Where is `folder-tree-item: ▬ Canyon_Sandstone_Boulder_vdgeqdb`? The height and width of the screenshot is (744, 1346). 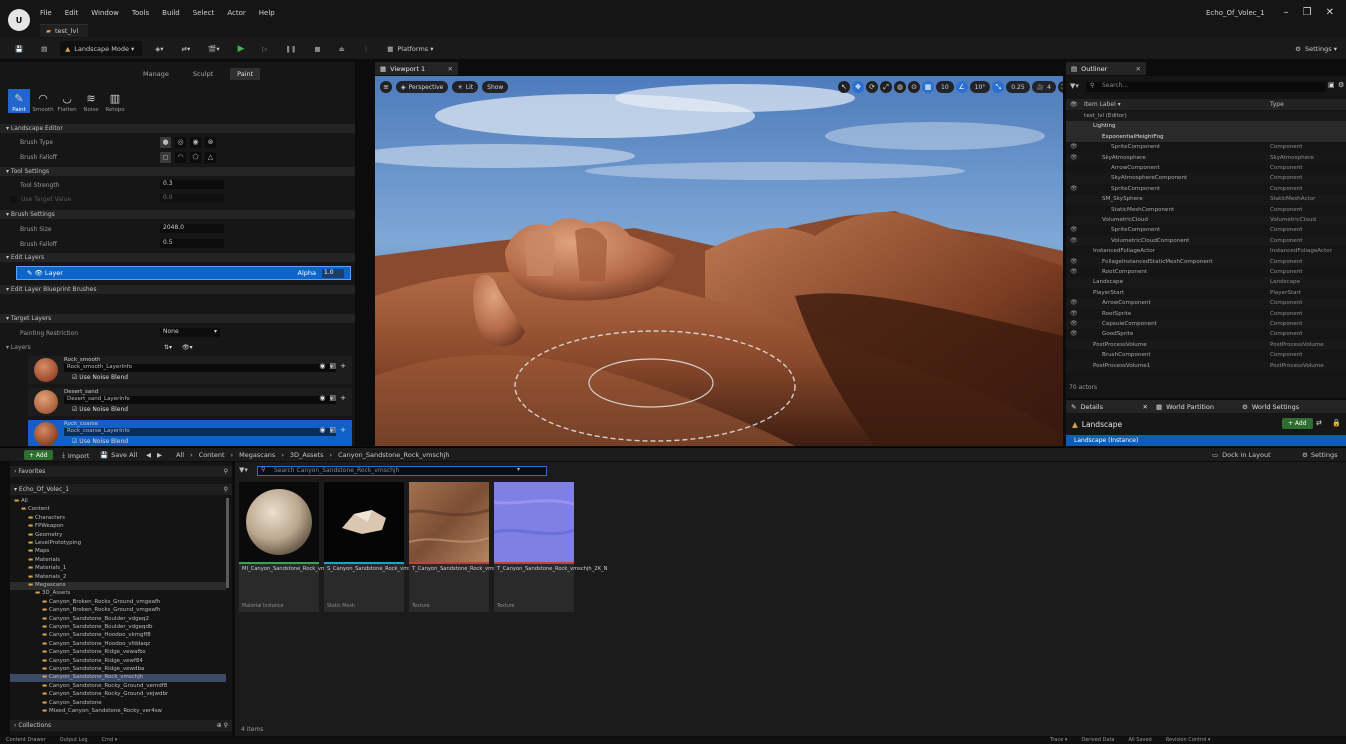 folder-tree-item: ▬ Canyon_Sandstone_Boulder_vdgeqdb is located at coordinates (118, 628).